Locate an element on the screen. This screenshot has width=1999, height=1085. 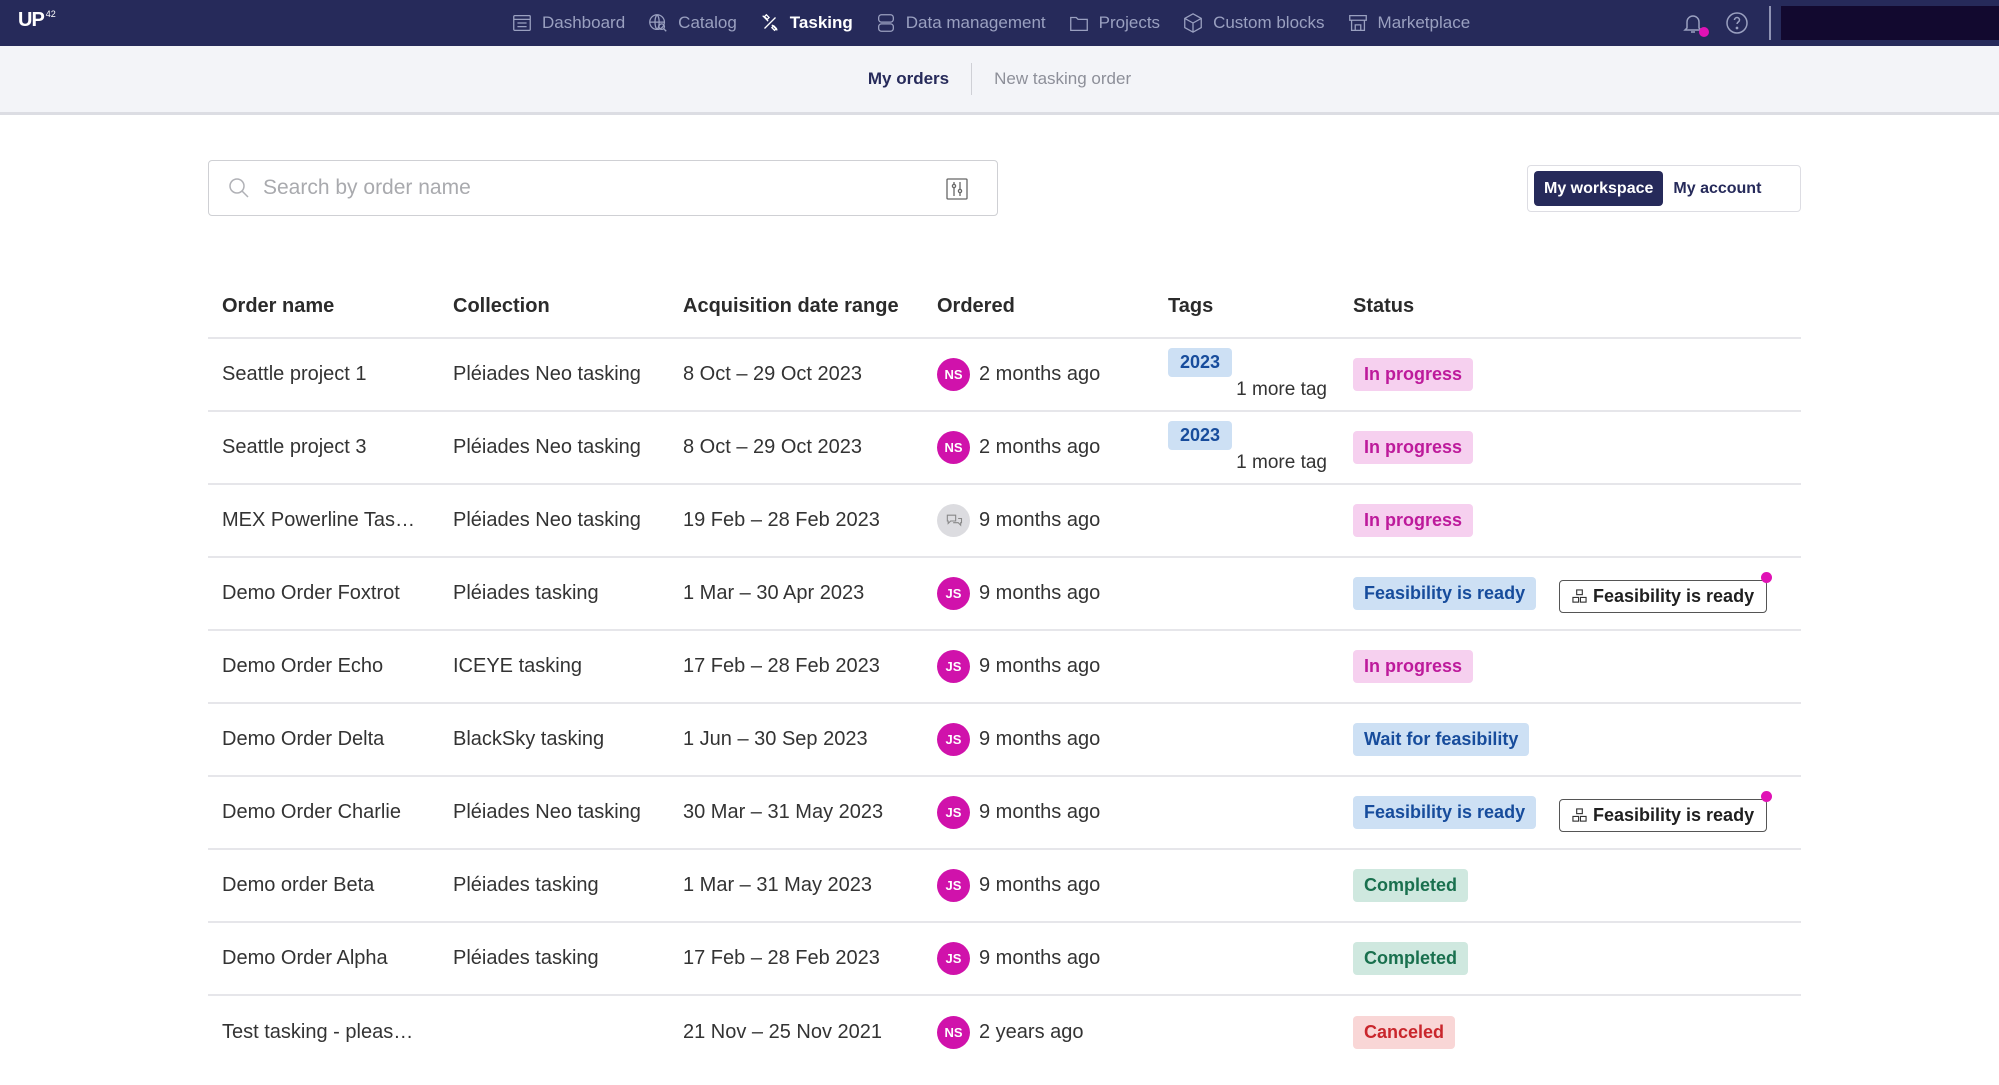
nav-item-custom-blocks: Custom blocks is located at coordinates (1253, 23).